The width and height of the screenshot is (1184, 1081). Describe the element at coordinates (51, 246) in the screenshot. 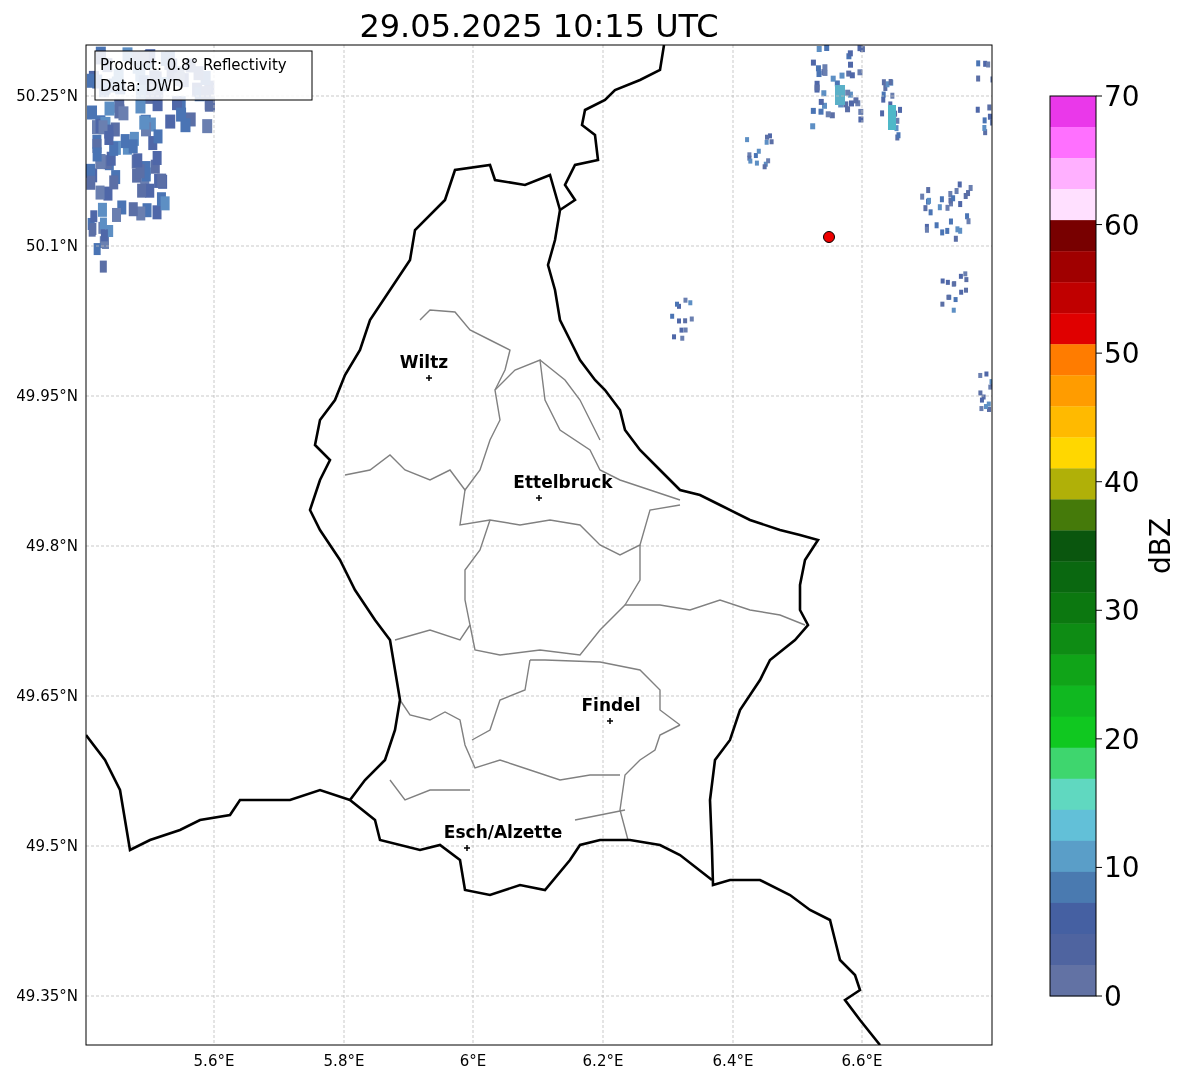

I see `latitude-label: 50.1°N` at that location.